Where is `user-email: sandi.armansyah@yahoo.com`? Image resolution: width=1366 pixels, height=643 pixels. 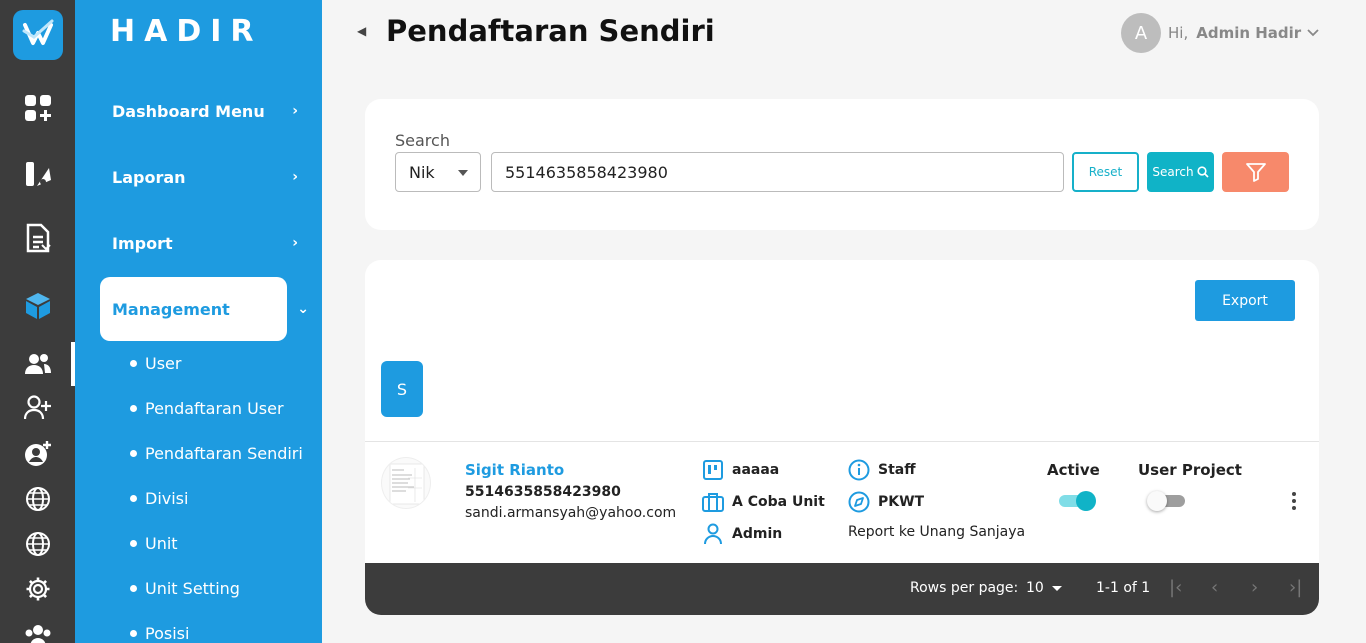
user-email: sandi.armansyah@yahoo.com is located at coordinates (571, 513).